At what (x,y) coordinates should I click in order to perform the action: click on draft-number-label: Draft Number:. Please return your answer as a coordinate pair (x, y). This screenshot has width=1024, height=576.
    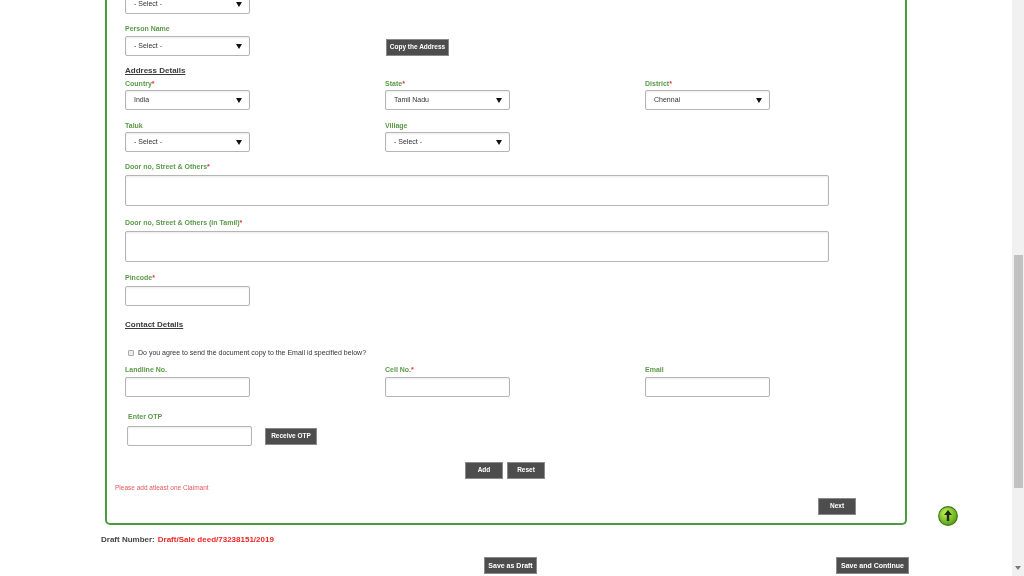
    Looking at the image, I should click on (128, 540).